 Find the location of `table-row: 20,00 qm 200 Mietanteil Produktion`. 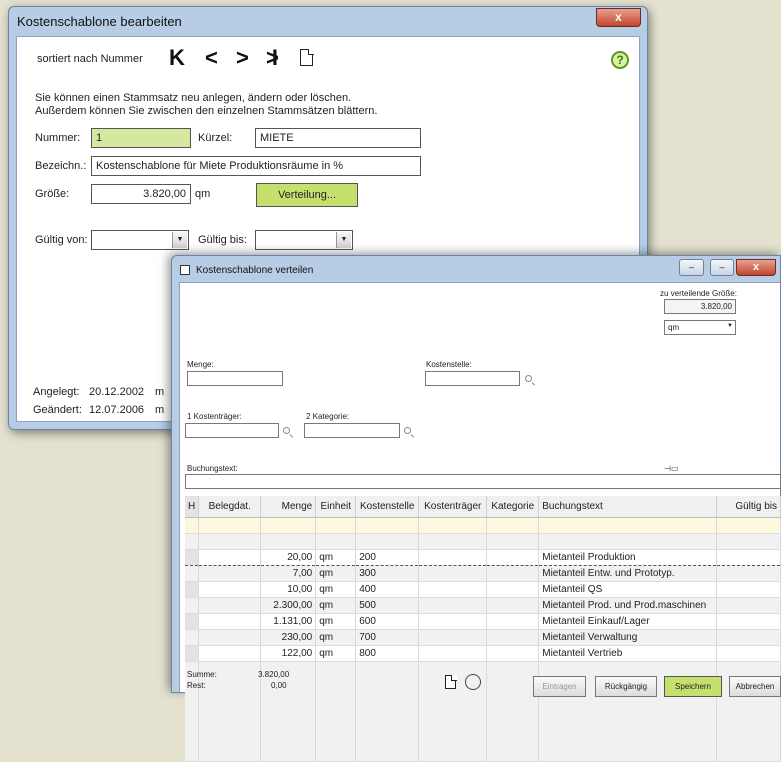

table-row: 20,00 qm 200 Mietanteil Produktion is located at coordinates (483, 557).